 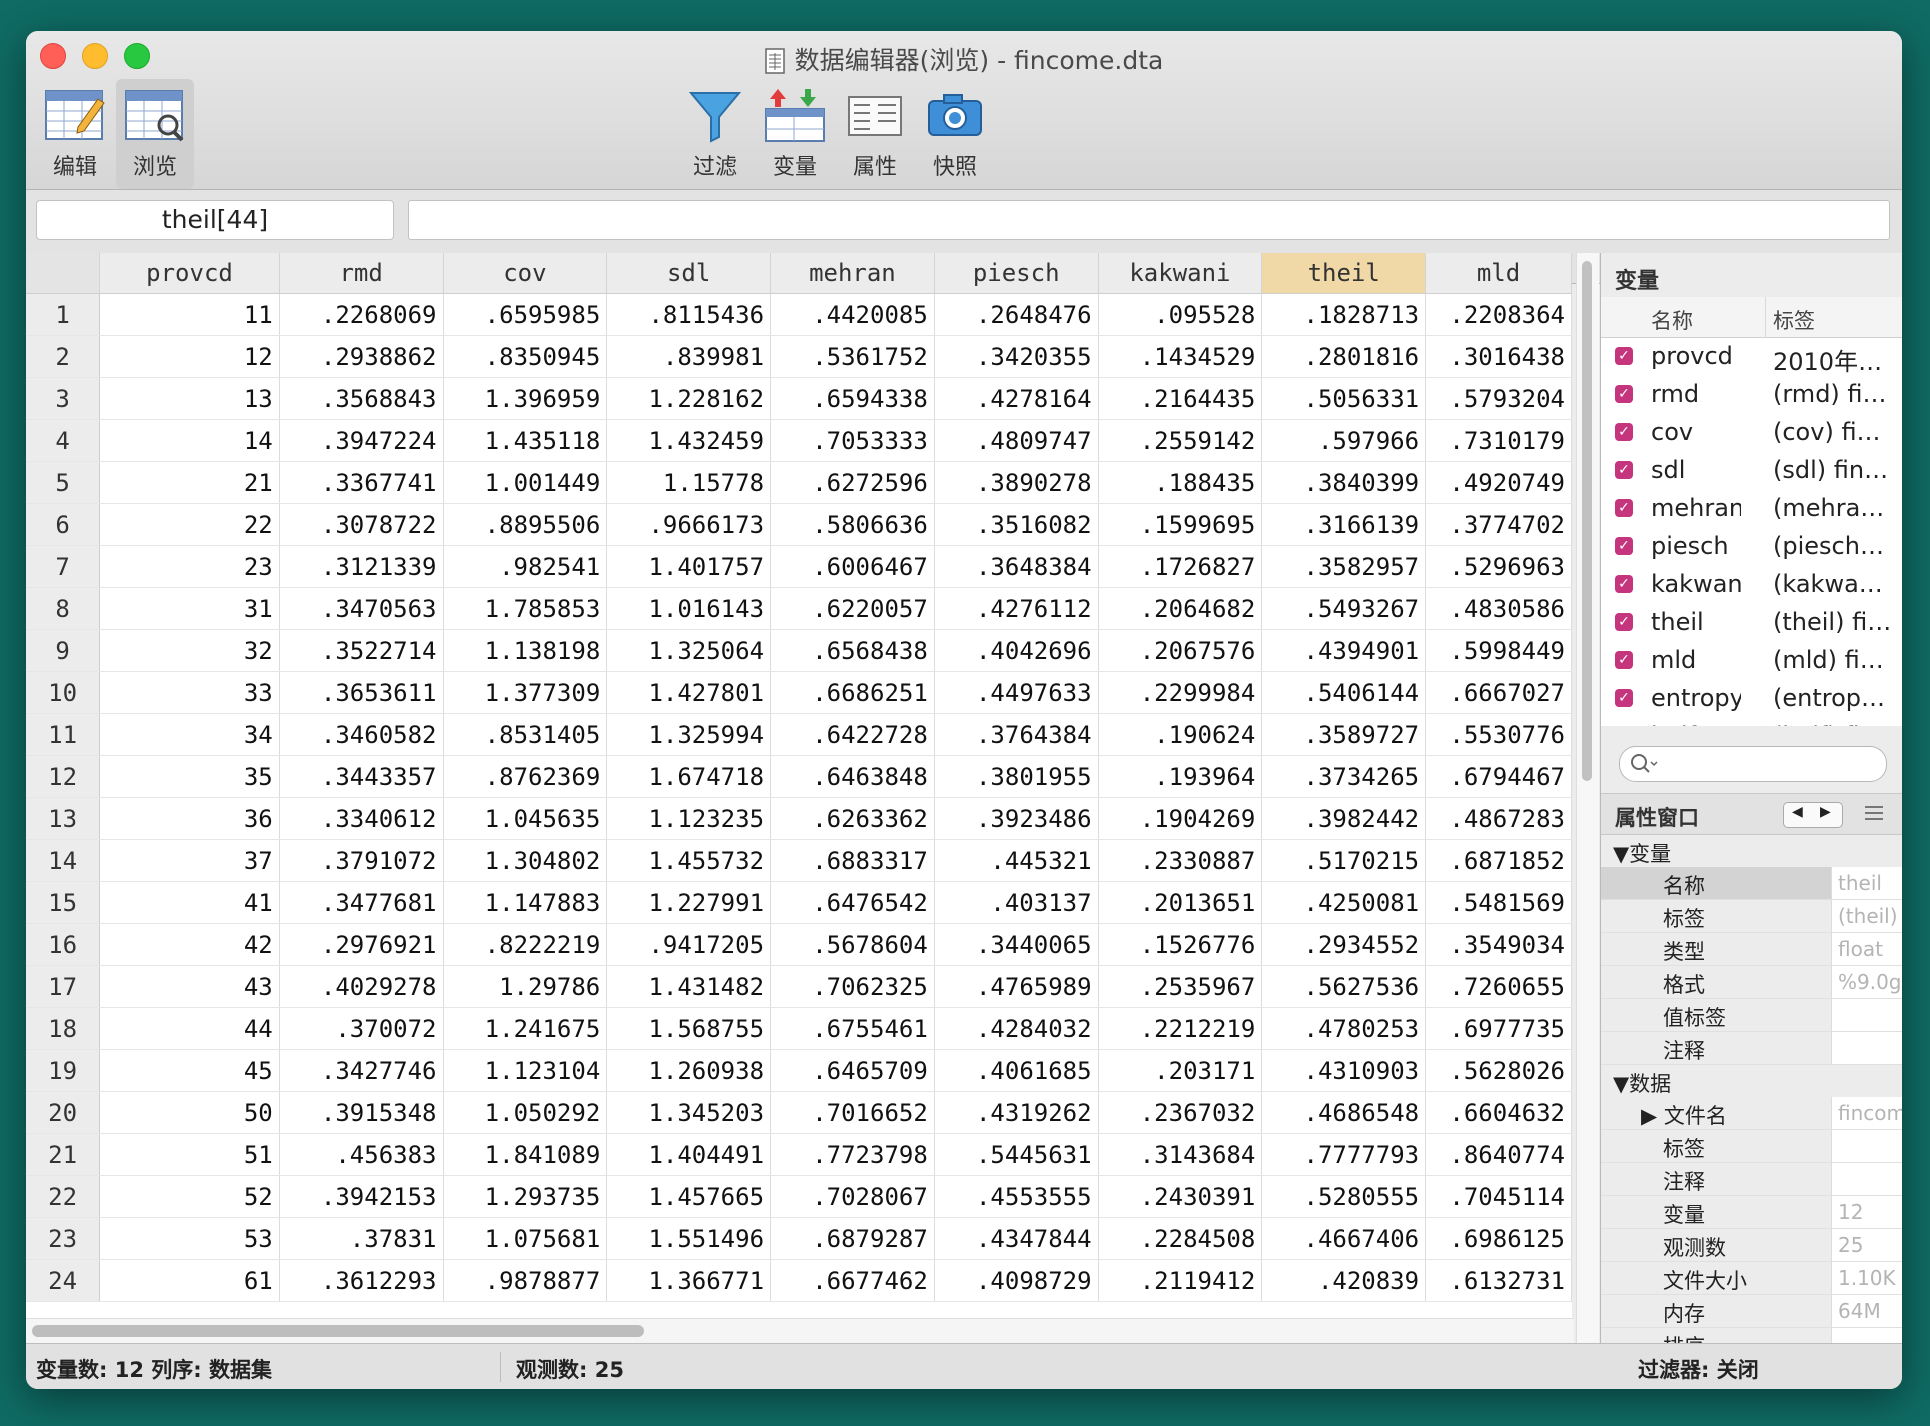 I want to click on table-cell: .3653611, so click(x=361, y=692).